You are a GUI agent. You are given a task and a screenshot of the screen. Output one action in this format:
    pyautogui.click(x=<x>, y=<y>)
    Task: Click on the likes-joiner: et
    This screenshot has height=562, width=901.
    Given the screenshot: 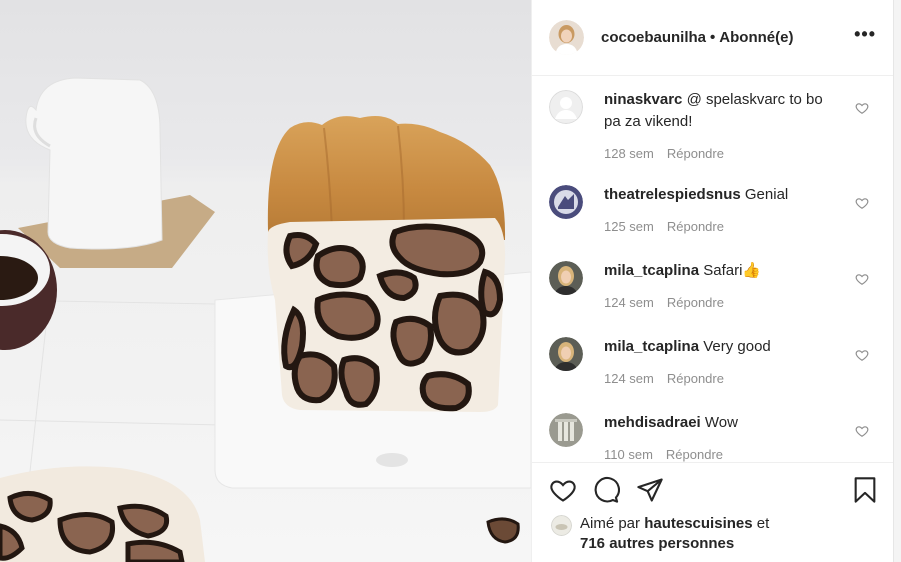 What is the action you would take?
    pyautogui.click(x=763, y=523)
    